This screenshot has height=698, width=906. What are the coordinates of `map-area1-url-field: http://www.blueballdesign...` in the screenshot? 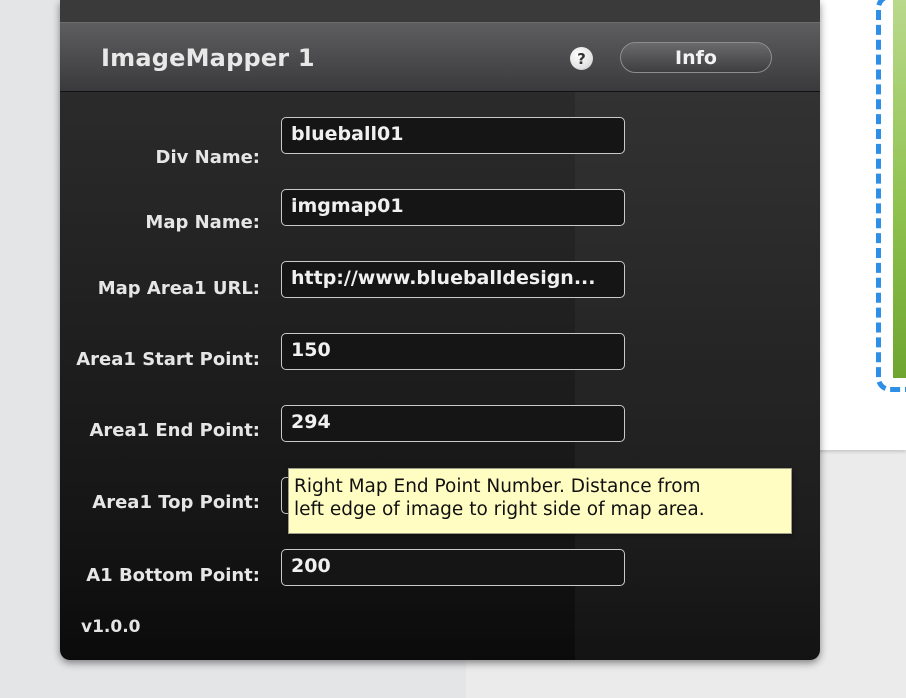 It's located at (453, 279).